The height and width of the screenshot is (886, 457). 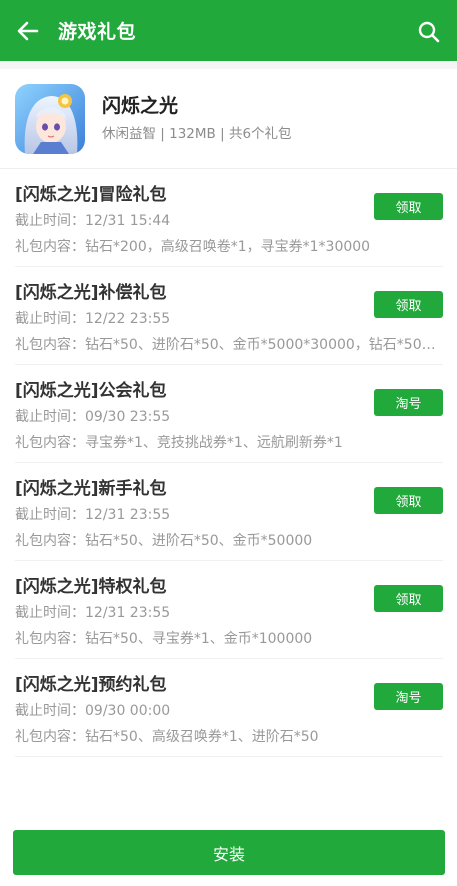 What do you see at coordinates (91, 489) in the screenshot?
I see `gift-title: [闪烁之光]新手礼包` at bounding box center [91, 489].